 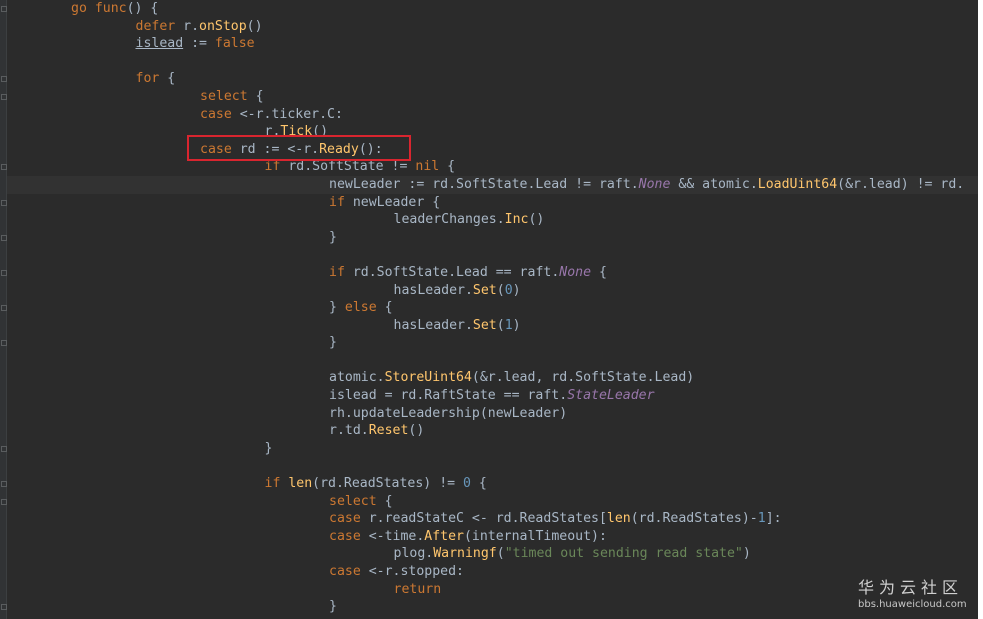 What do you see at coordinates (349, 431) in the screenshot?
I see `code-token: r.td.` at bounding box center [349, 431].